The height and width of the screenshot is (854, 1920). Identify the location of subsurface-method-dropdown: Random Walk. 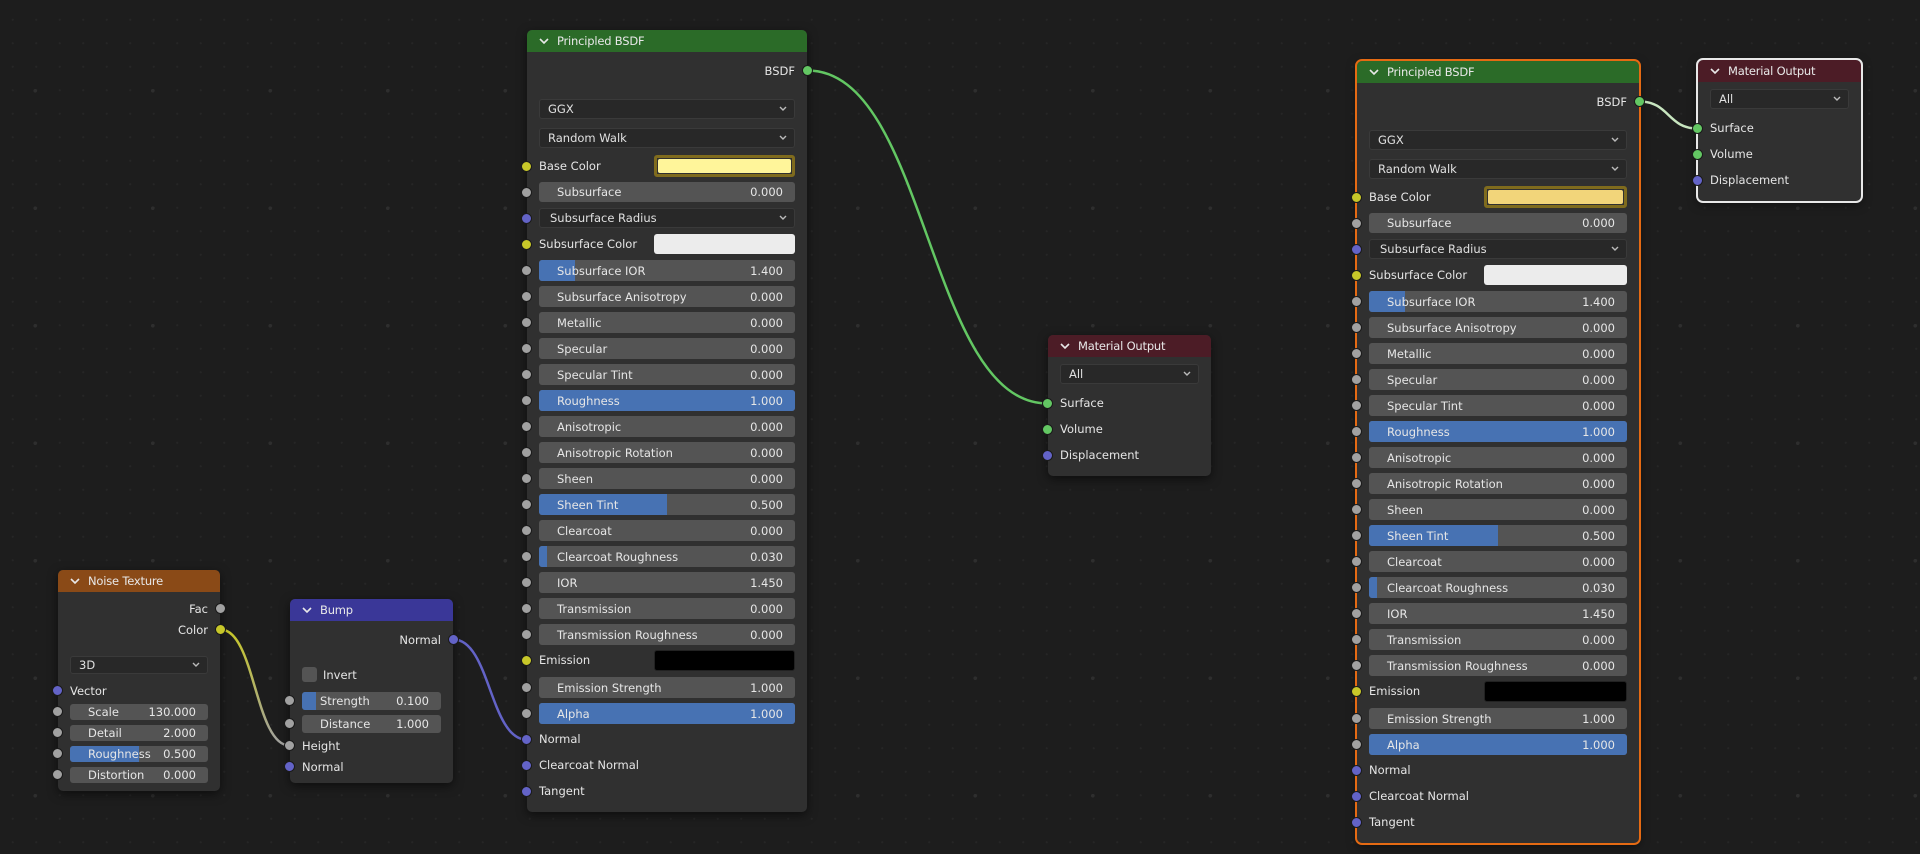
(667, 138).